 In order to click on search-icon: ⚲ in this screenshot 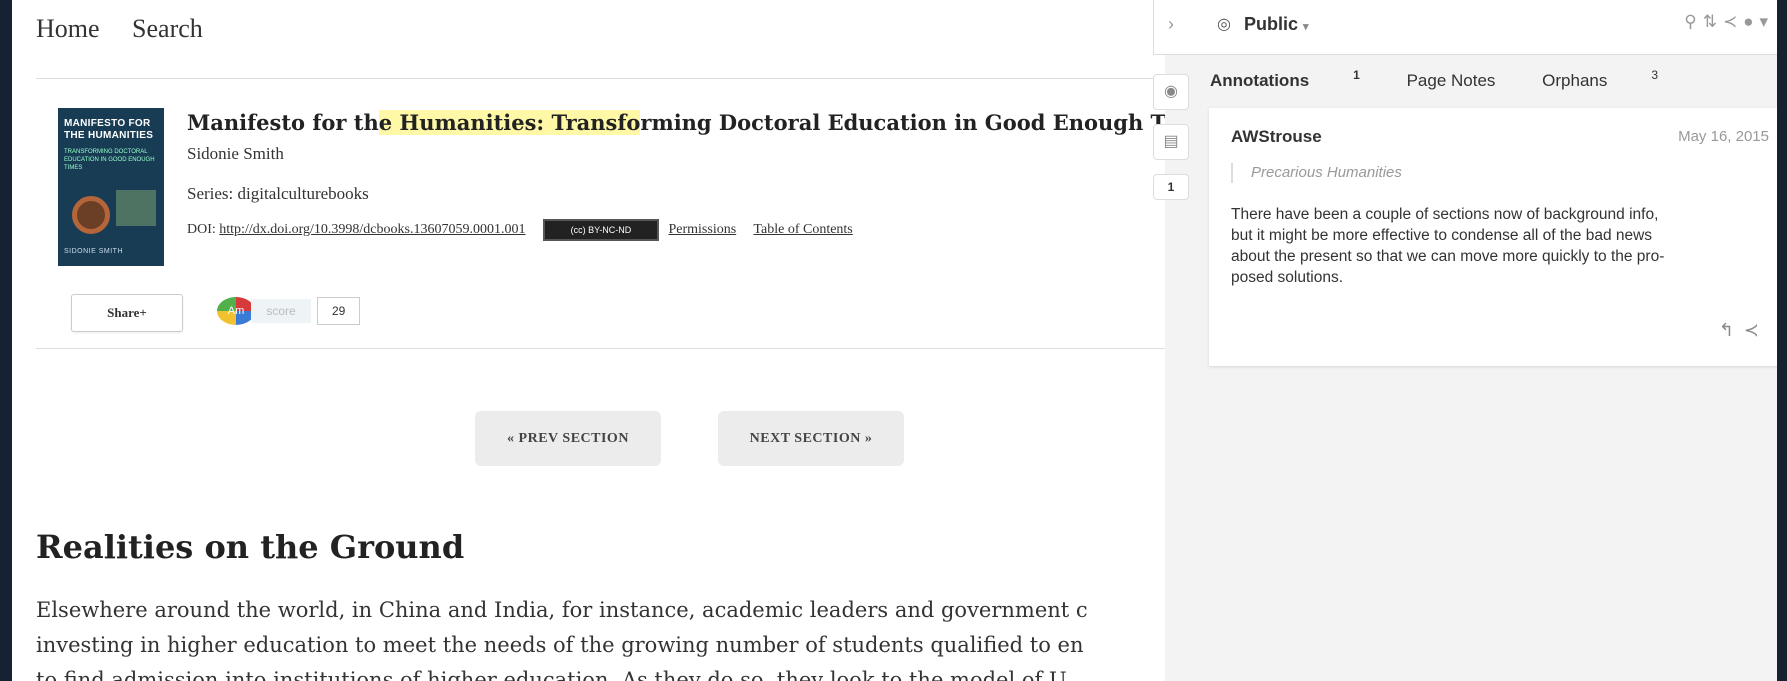, I will do `click(1693, 21)`.